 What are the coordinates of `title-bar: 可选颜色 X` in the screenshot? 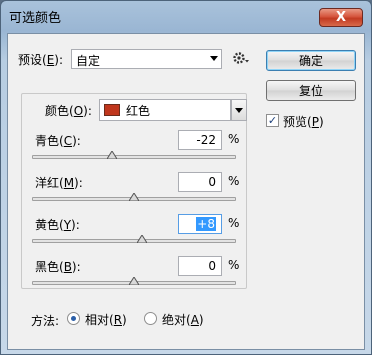 It's located at (186, 15).